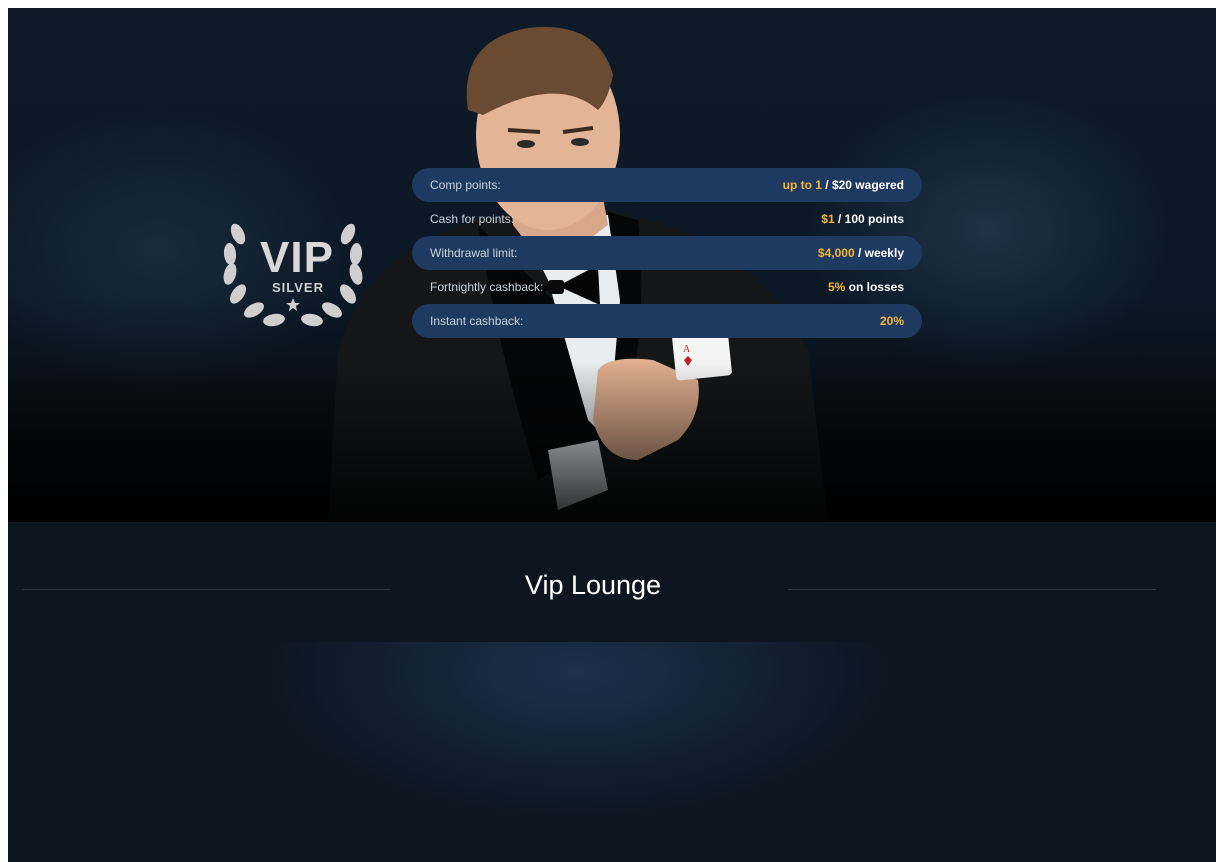 Image resolution: width=1216 pixels, height=862 pixels. Describe the element at coordinates (593, 585) in the screenshot. I see `section-title: Vip Lounge` at that location.